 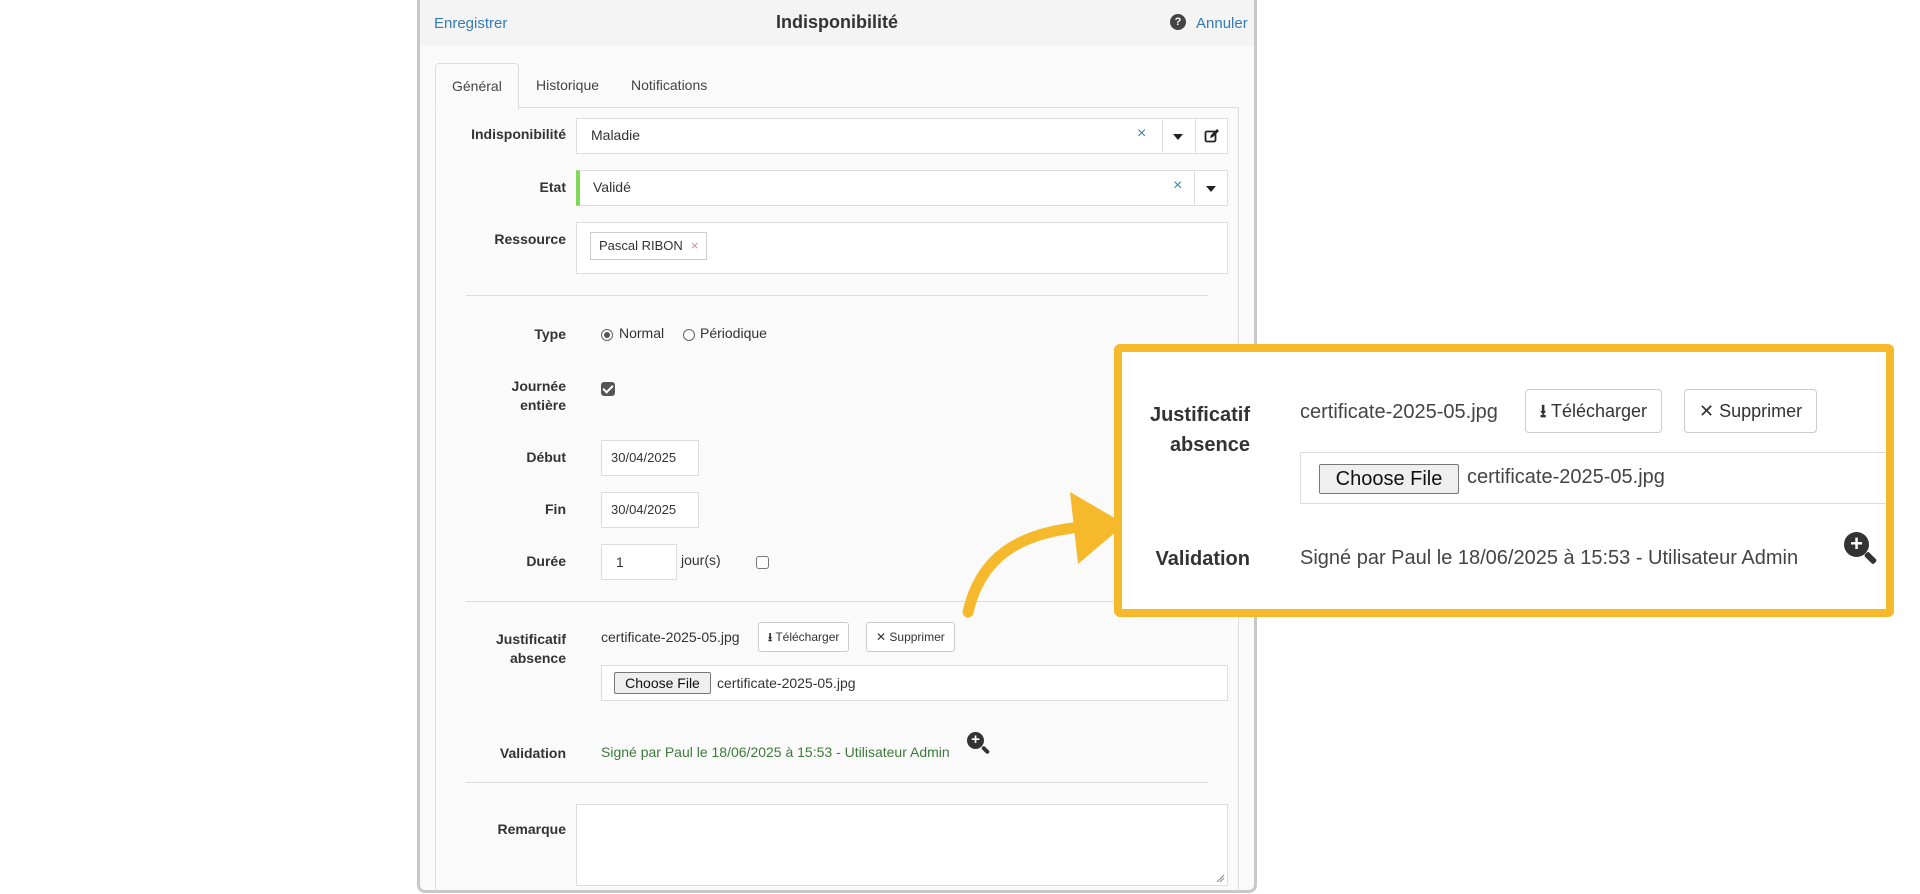 What do you see at coordinates (670, 637) in the screenshot?
I see `attached-file-name: certificate-2025-05.jpg` at bounding box center [670, 637].